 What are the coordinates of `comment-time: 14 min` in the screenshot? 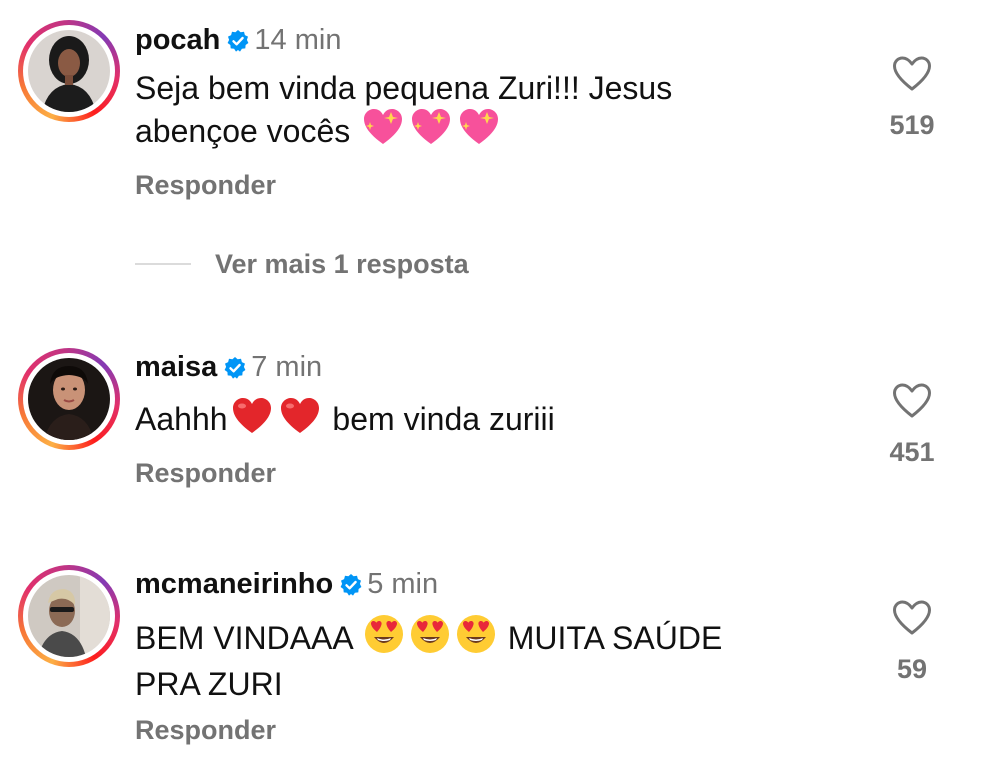 It's located at (298, 40).